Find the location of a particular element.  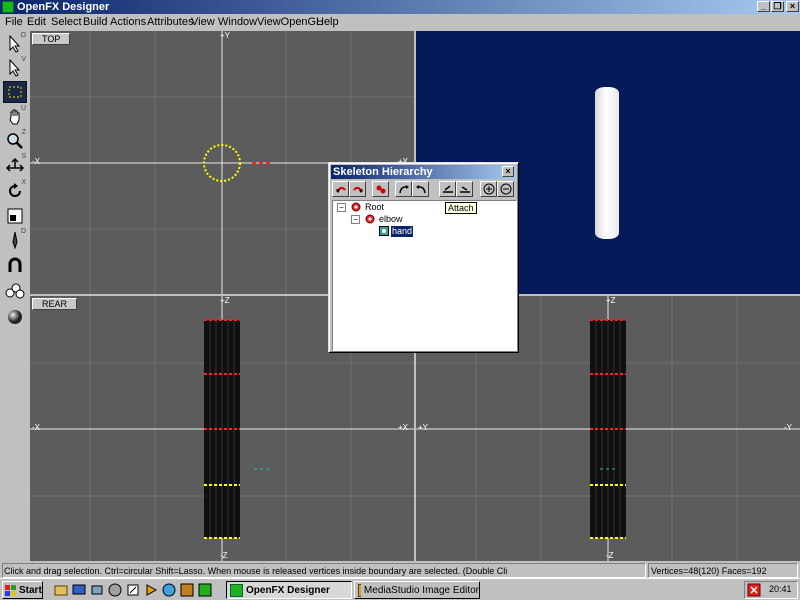

curve-arrow-right-icon is located at coordinates (357, 189).